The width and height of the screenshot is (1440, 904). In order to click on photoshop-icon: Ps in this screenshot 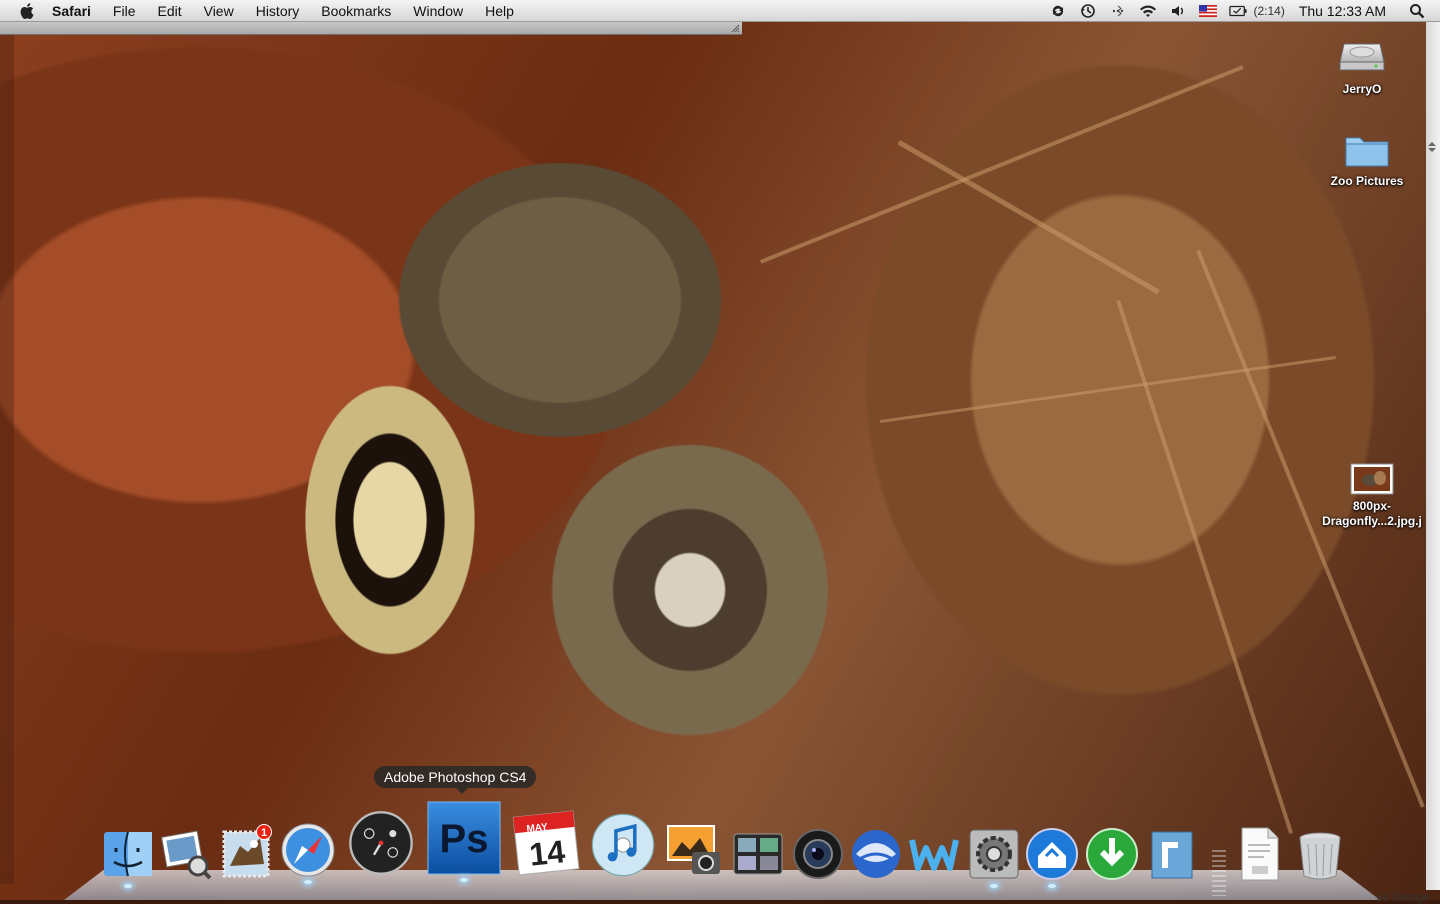, I will do `click(464, 838)`.